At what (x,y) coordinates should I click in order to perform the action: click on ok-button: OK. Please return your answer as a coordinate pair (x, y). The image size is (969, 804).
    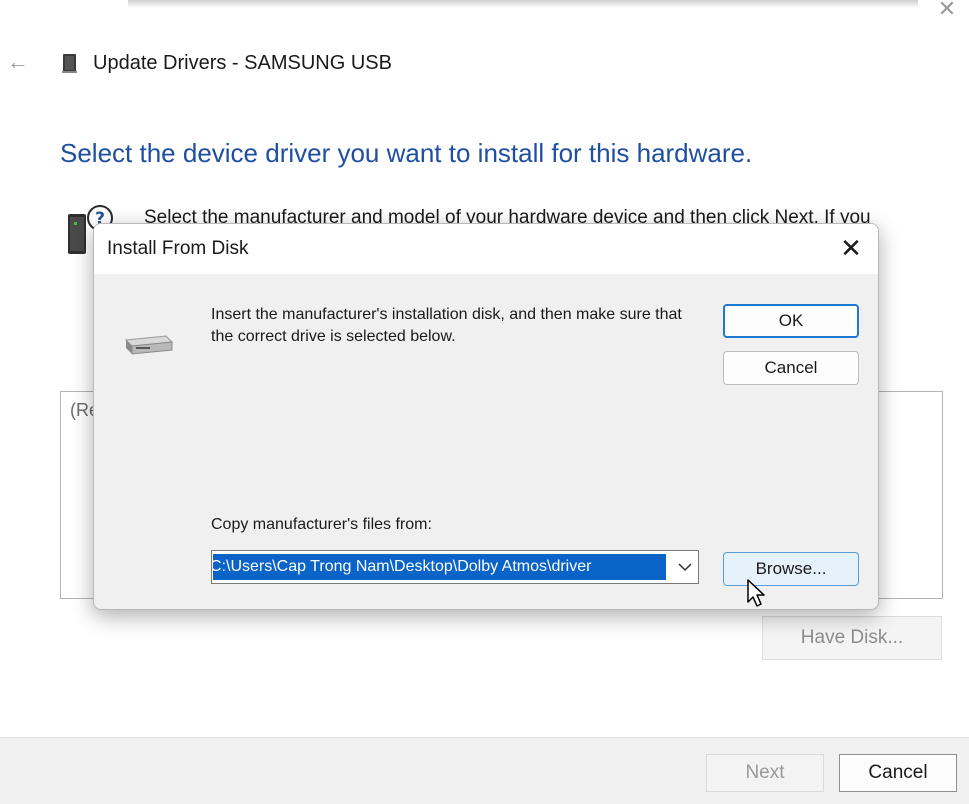
    Looking at the image, I should click on (791, 321).